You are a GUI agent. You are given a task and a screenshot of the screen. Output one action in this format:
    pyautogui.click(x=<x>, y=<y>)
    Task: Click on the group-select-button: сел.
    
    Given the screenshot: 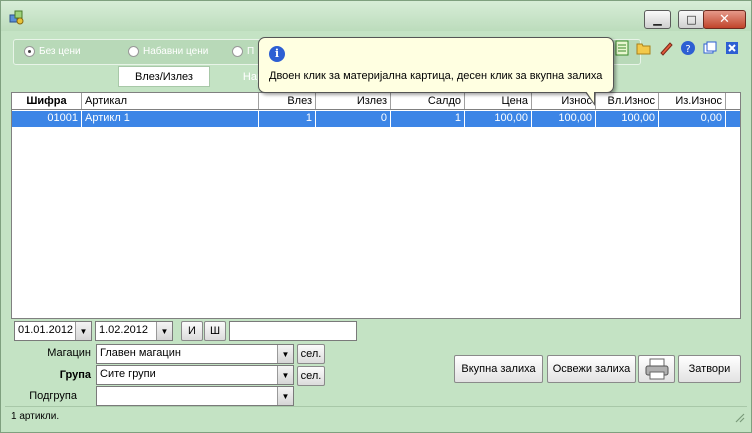 What is the action you would take?
    pyautogui.click(x=311, y=376)
    